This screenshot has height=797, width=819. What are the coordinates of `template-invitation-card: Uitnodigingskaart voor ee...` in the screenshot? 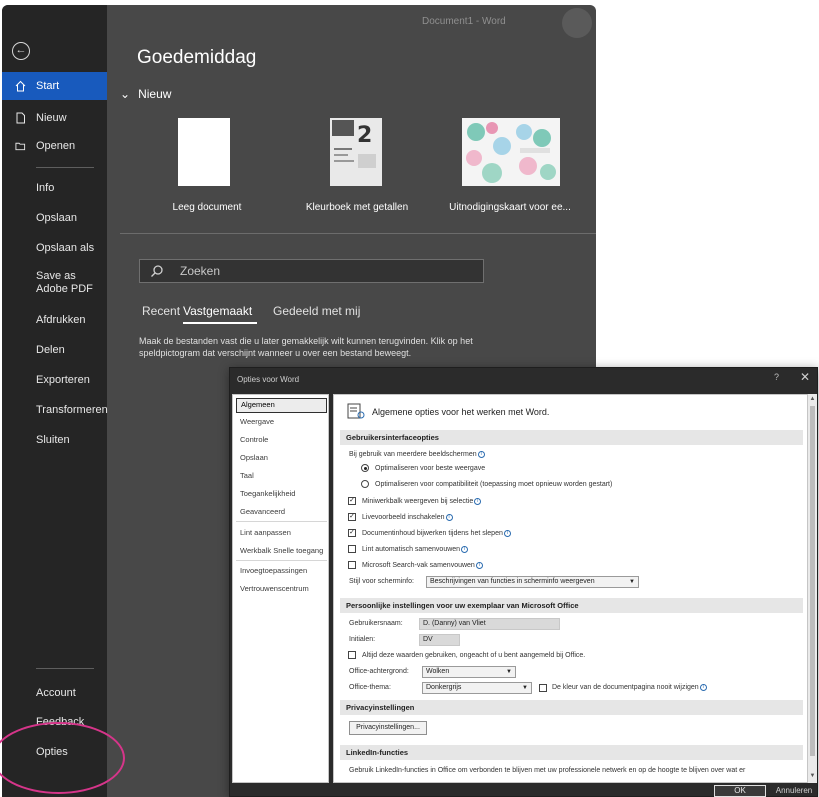 It's located at (510, 168).